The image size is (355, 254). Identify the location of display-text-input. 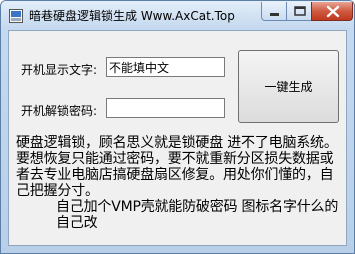
(165, 67).